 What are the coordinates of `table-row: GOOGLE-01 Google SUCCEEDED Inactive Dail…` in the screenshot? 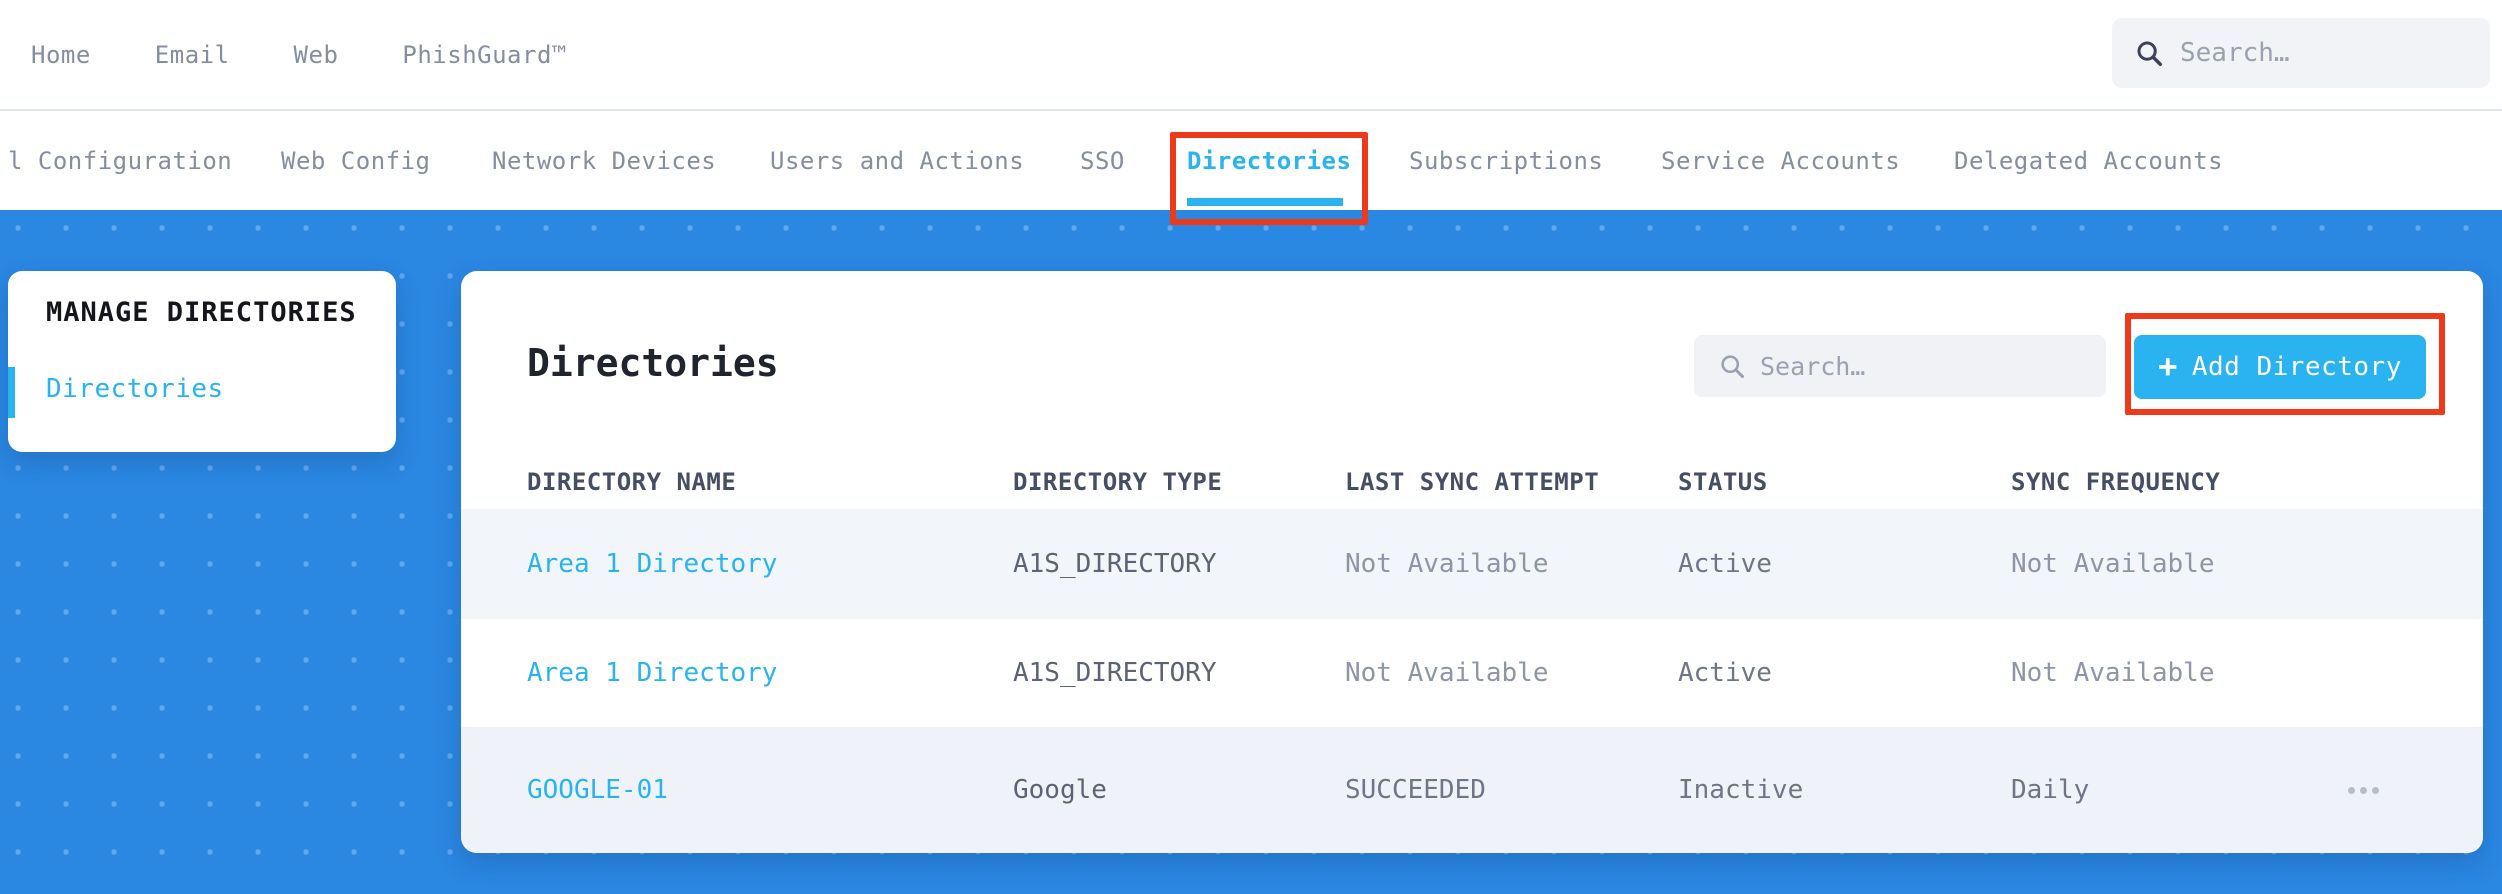 It's located at (1472, 790).